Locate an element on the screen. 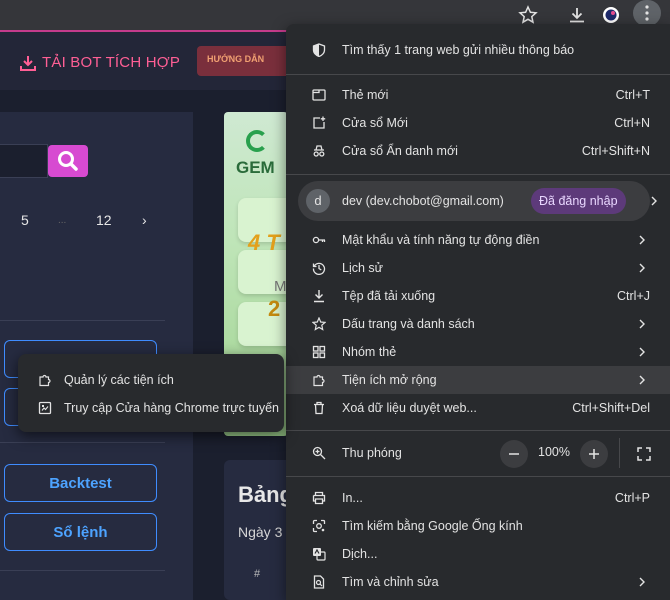  menu-item-history: Lịch sử is located at coordinates (478, 268).